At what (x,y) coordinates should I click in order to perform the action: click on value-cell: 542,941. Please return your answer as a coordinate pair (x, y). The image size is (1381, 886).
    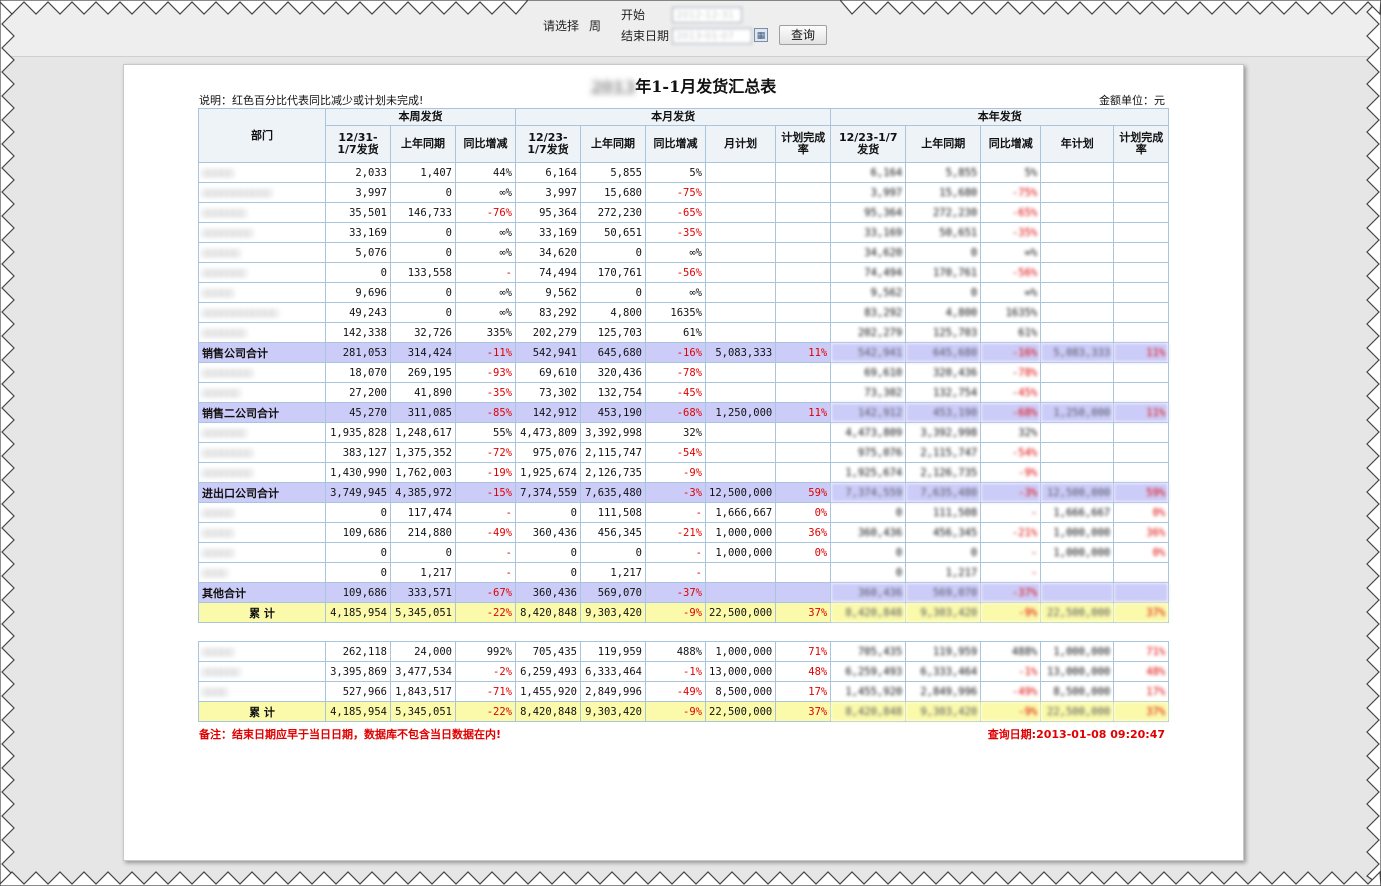
    Looking at the image, I should click on (868, 352).